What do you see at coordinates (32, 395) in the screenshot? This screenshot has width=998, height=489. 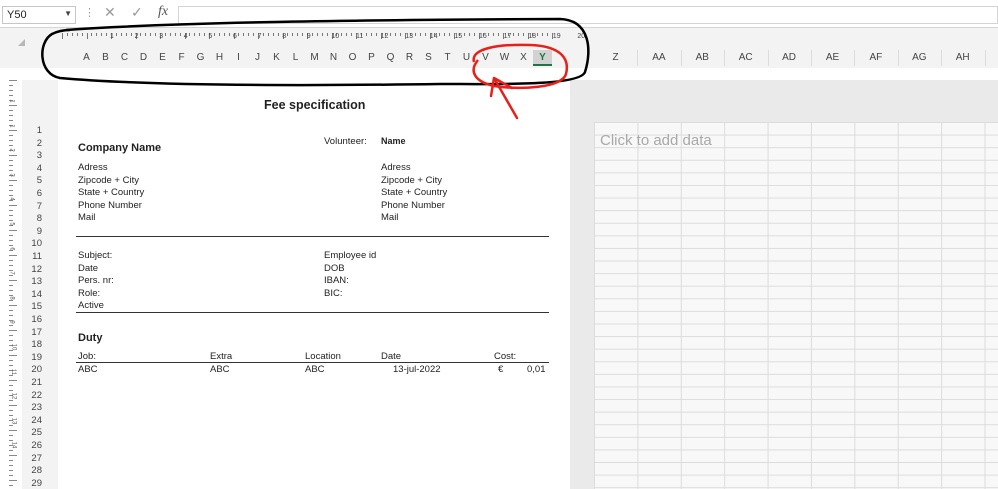 I see `row-header-22: 22` at bounding box center [32, 395].